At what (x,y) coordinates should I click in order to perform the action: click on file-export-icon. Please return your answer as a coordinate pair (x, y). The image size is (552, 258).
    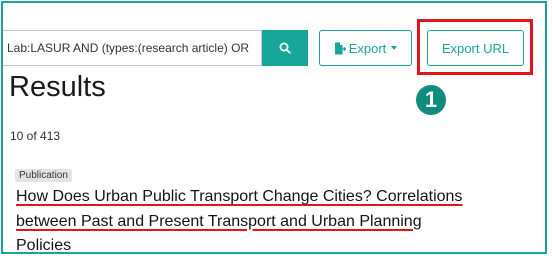
    Looking at the image, I should click on (340, 48).